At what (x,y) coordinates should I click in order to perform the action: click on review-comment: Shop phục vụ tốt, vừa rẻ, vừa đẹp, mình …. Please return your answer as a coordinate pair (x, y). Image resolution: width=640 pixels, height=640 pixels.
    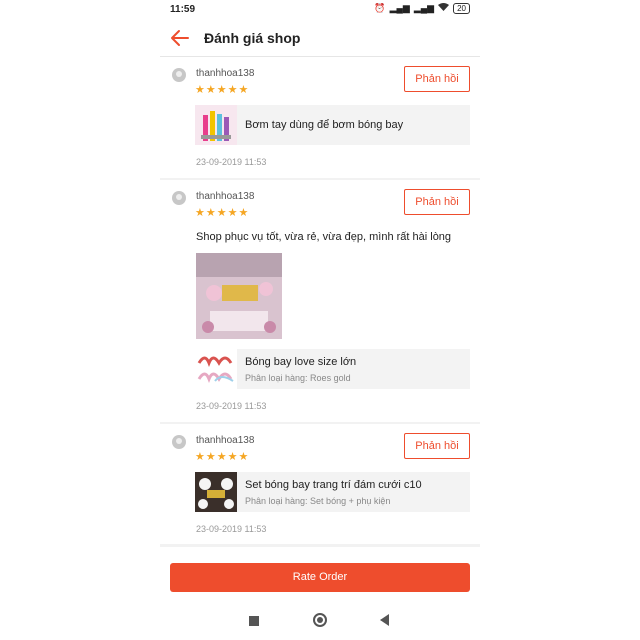
    Looking at the image, I should click on (324, 237).